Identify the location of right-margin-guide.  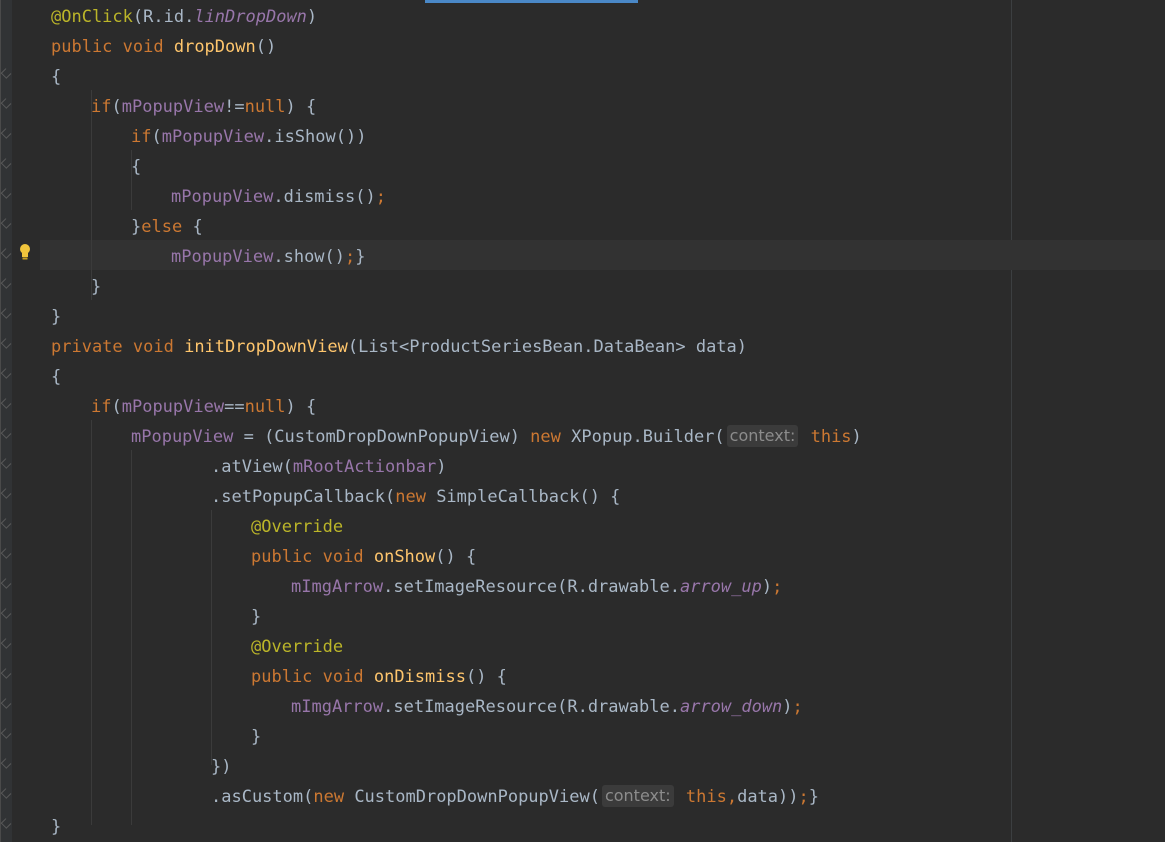
(1011, 421).